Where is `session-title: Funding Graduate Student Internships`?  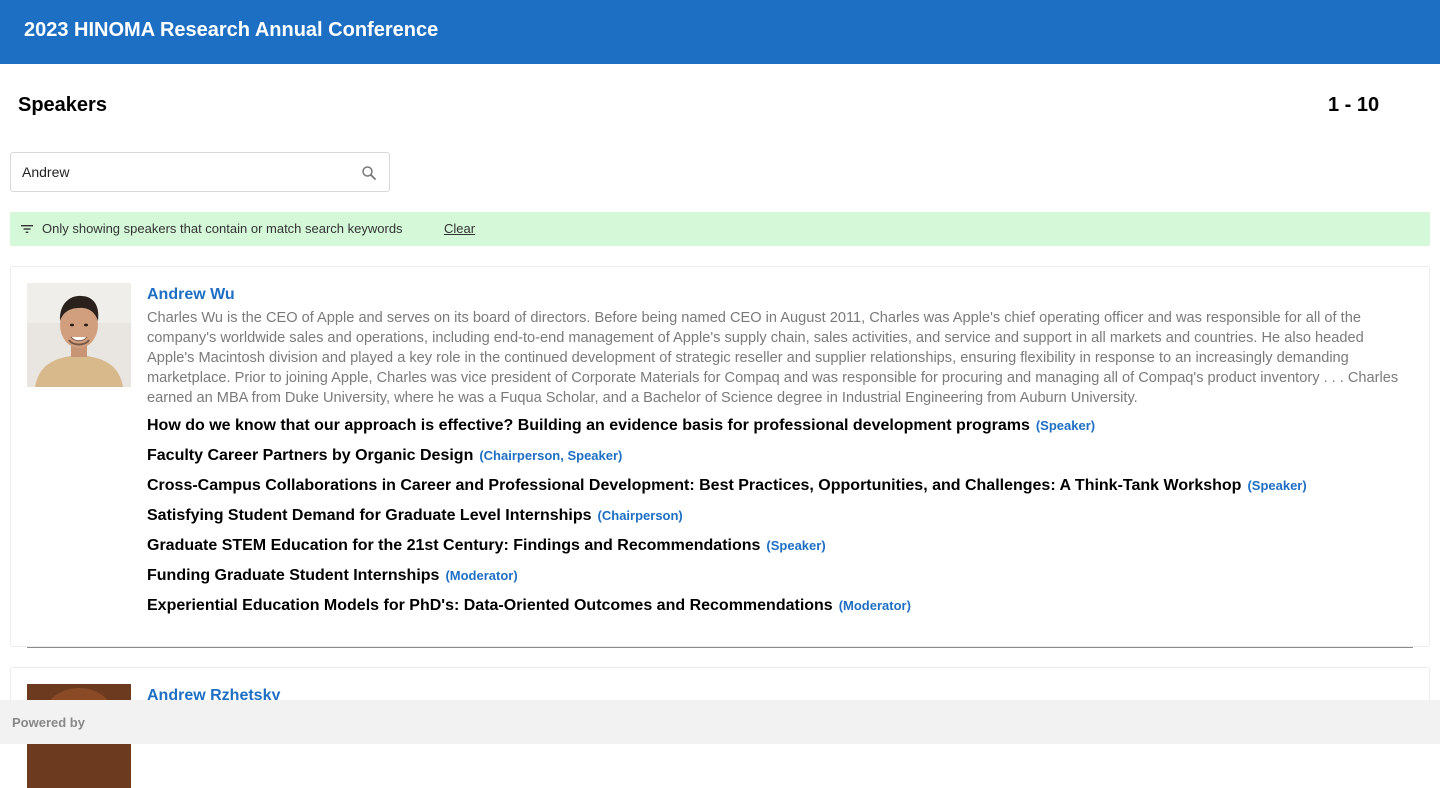
session-title: Funding Graduate Student Internships is located at coordinates (293, 575).